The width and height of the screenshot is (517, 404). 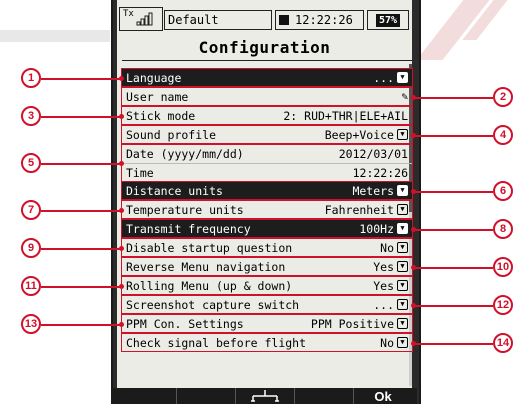 What do you see at coordinates (376, 228) in the screenshot?
I see `row-value-text: 100Hz` at bounding box center [376, 228].